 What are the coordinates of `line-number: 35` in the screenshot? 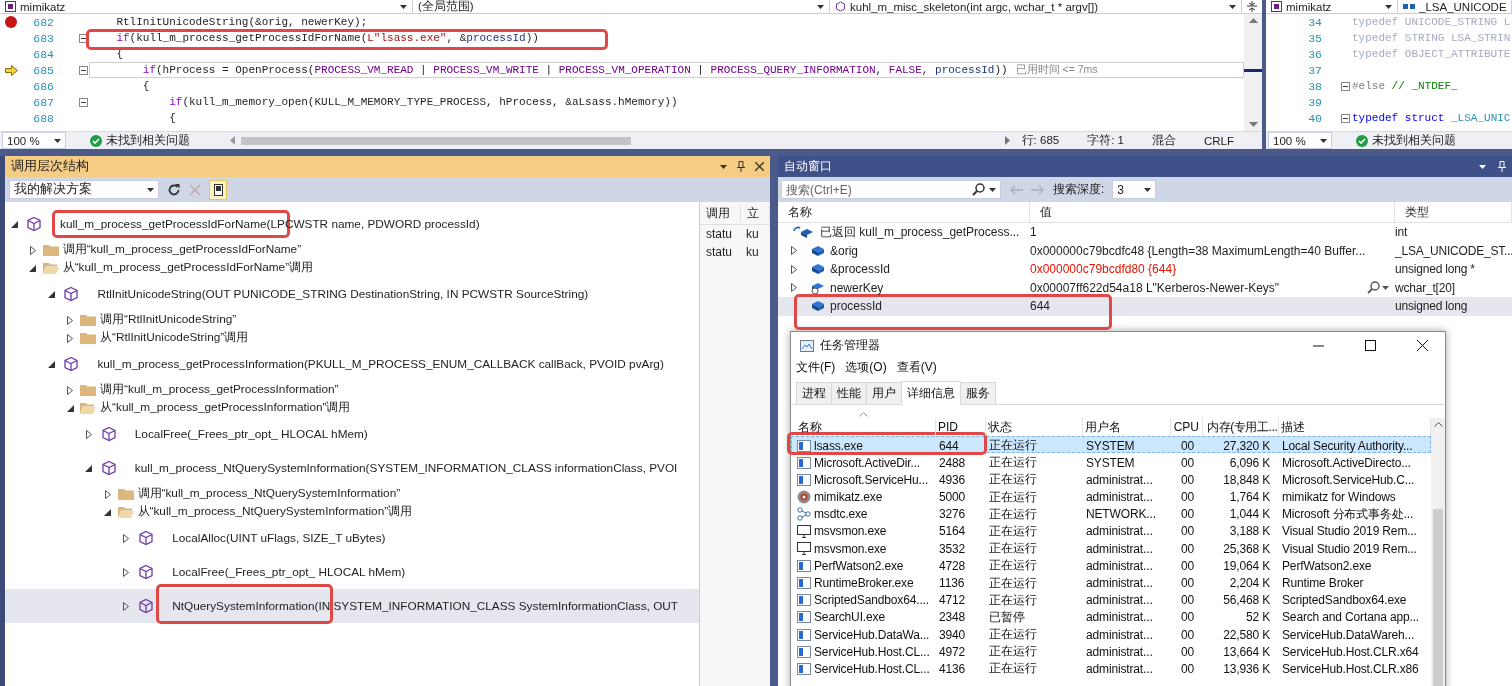 It's located at (1314, 38).